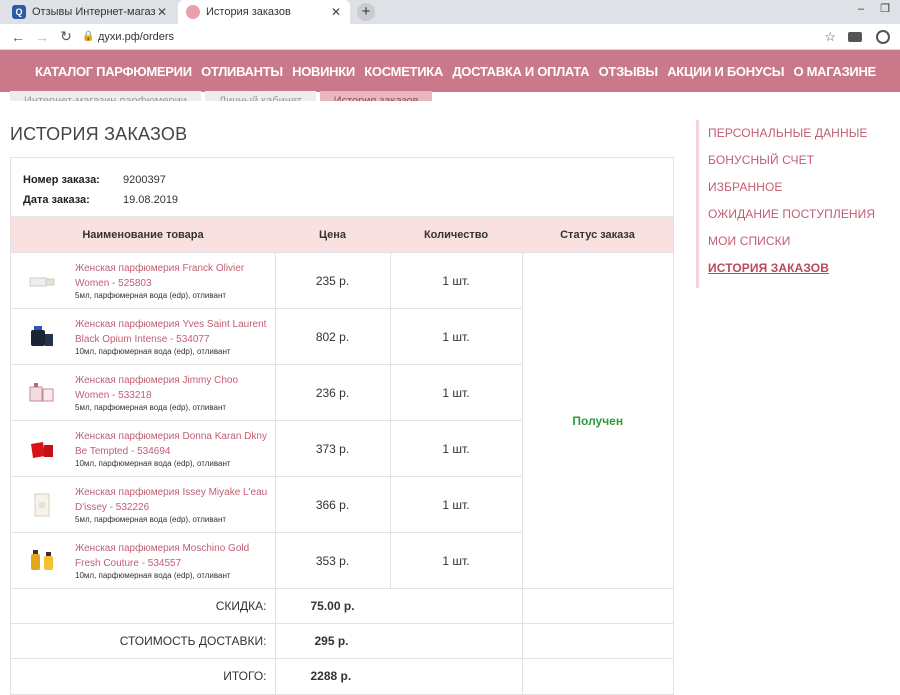  What do you see at coordinates (830, 37) in the screenshot?
I see `bookmark-star-icon: ☆` at bounding box center [830, 37].